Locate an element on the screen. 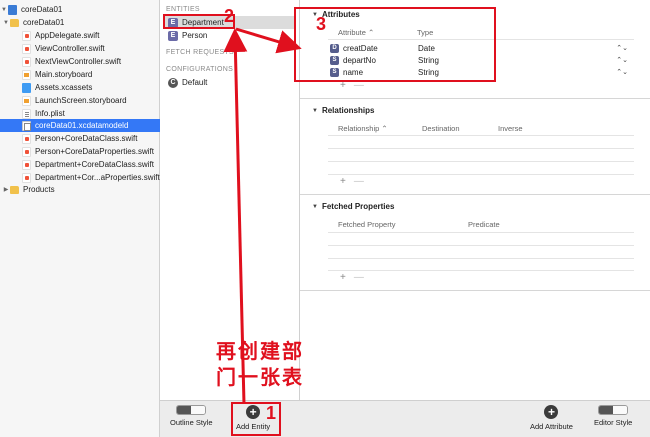 Image resolution: width=650 pixels, height=437 pixels. entity-person: E Person is located at coordinates (230, 35).